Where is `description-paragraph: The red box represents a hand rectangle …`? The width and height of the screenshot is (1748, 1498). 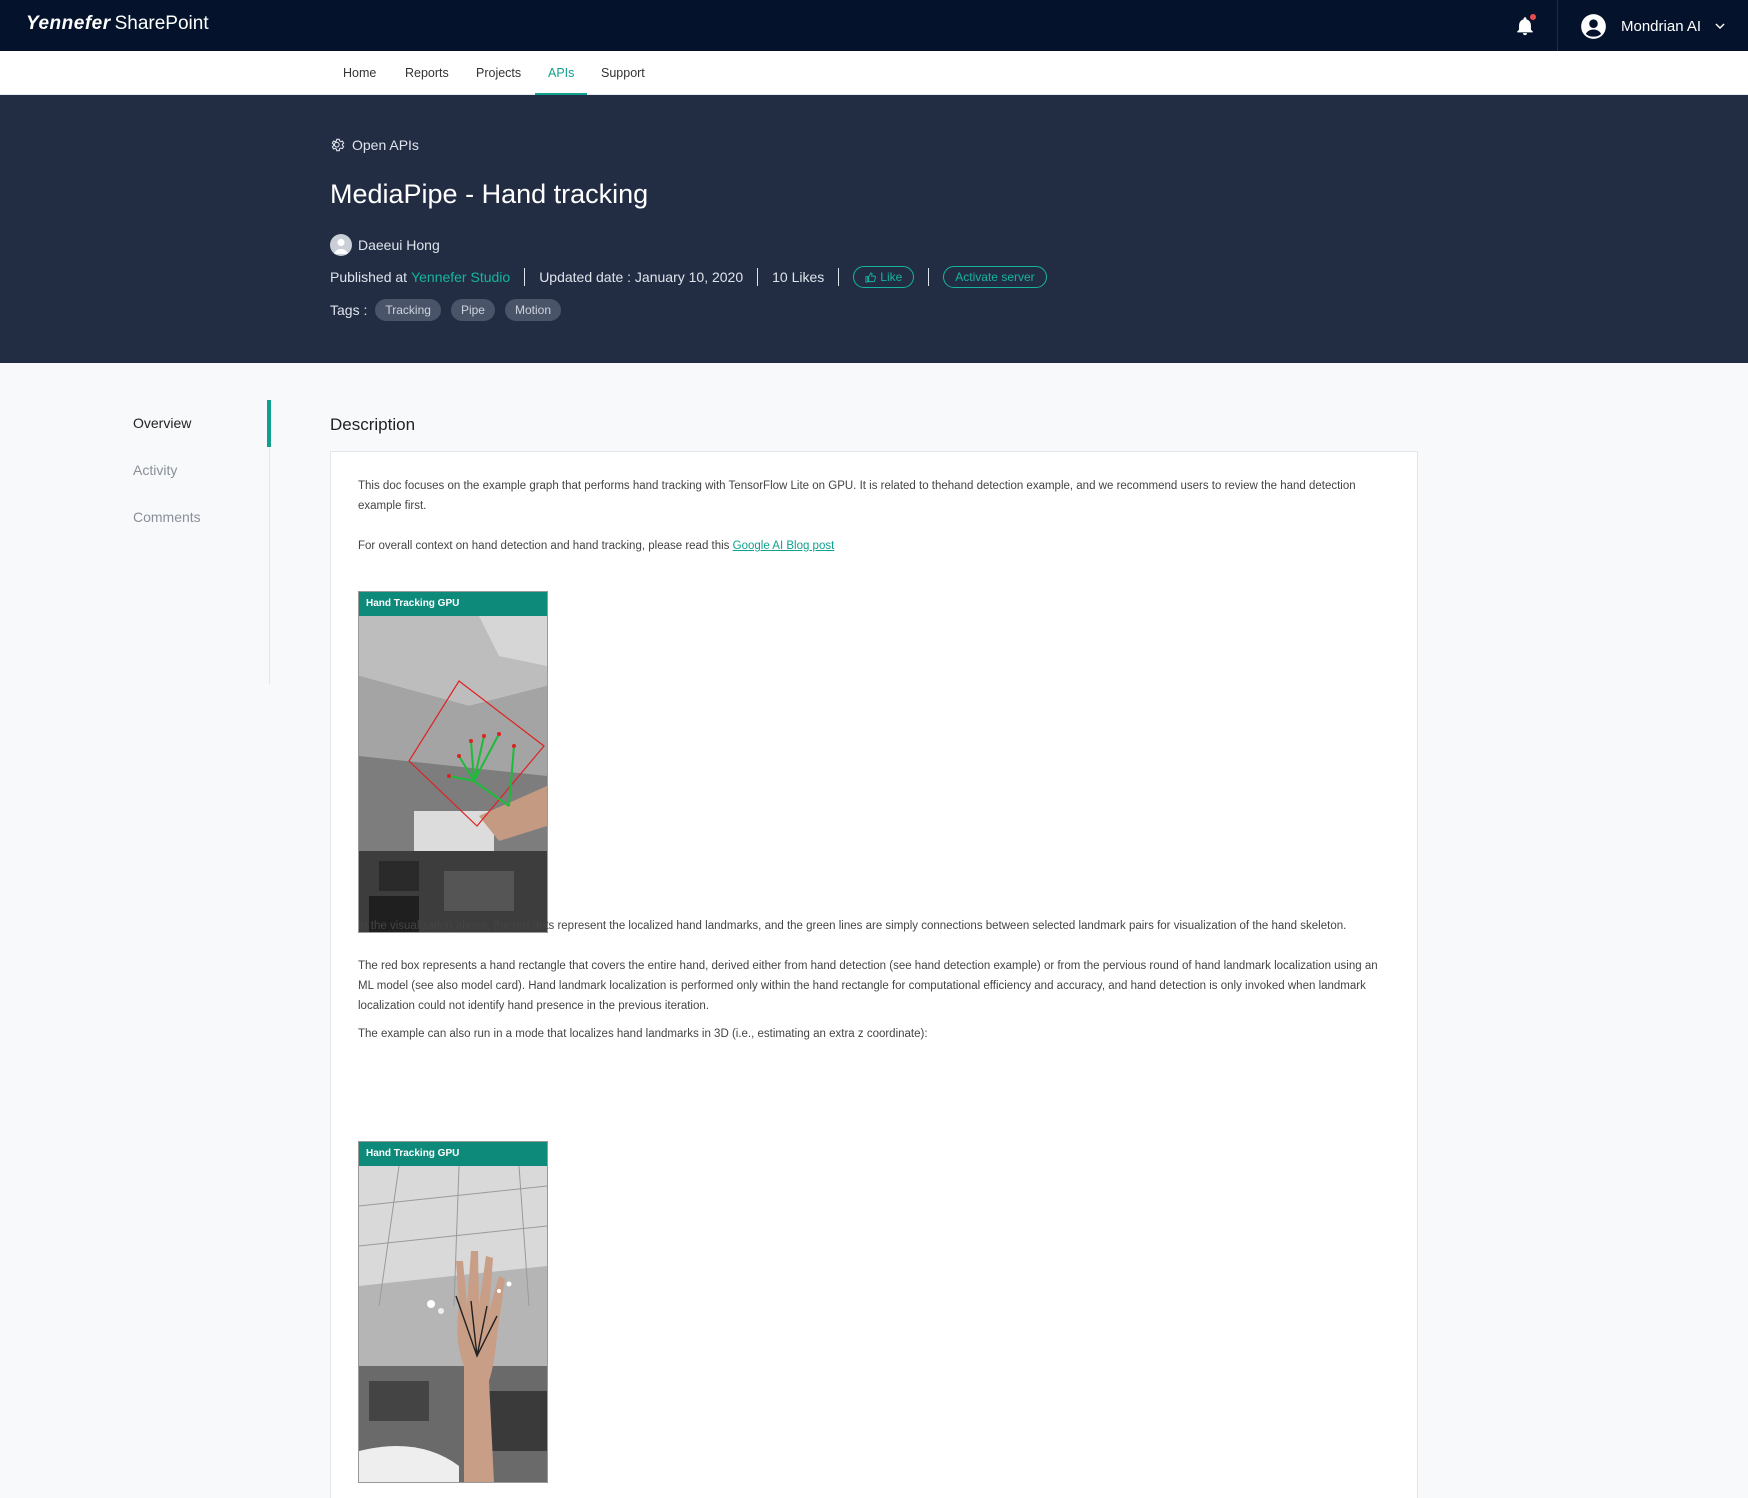
description-paragraph: The red box represents a hand rectangle … is located at coordinates (868, 986).